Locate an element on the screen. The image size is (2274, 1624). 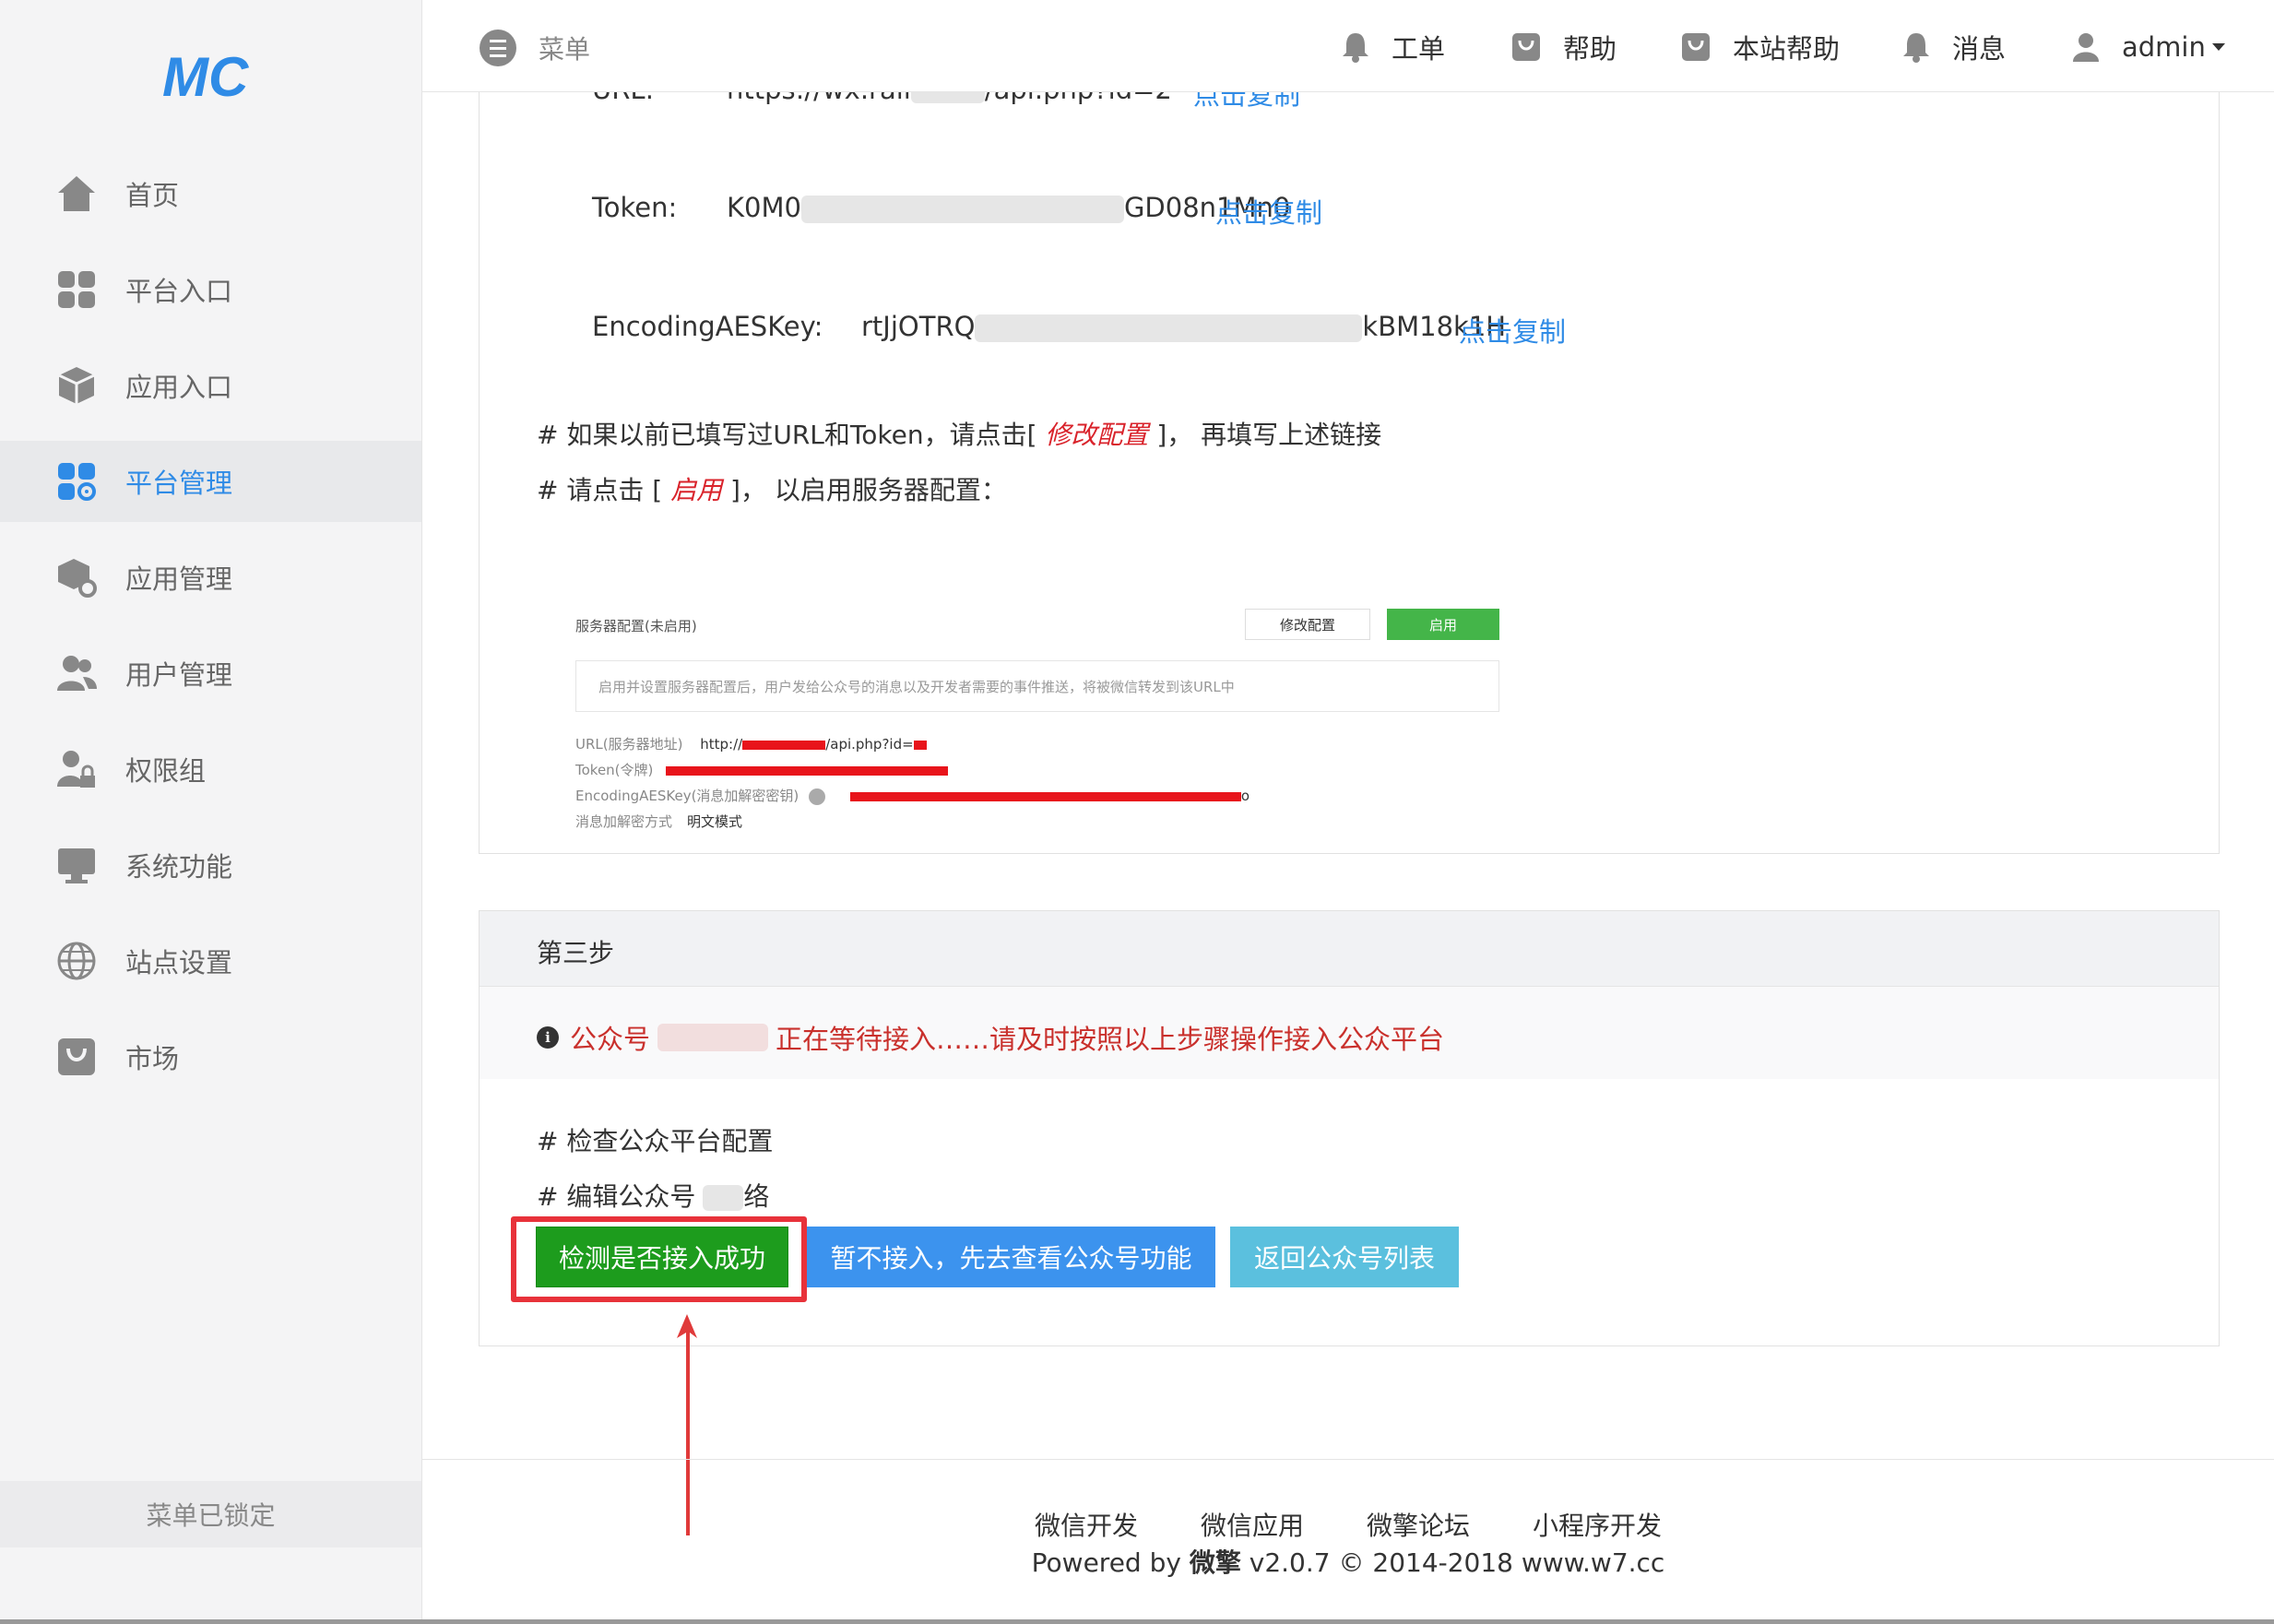
grid-gear-icon is located at coordinates (77, 482).